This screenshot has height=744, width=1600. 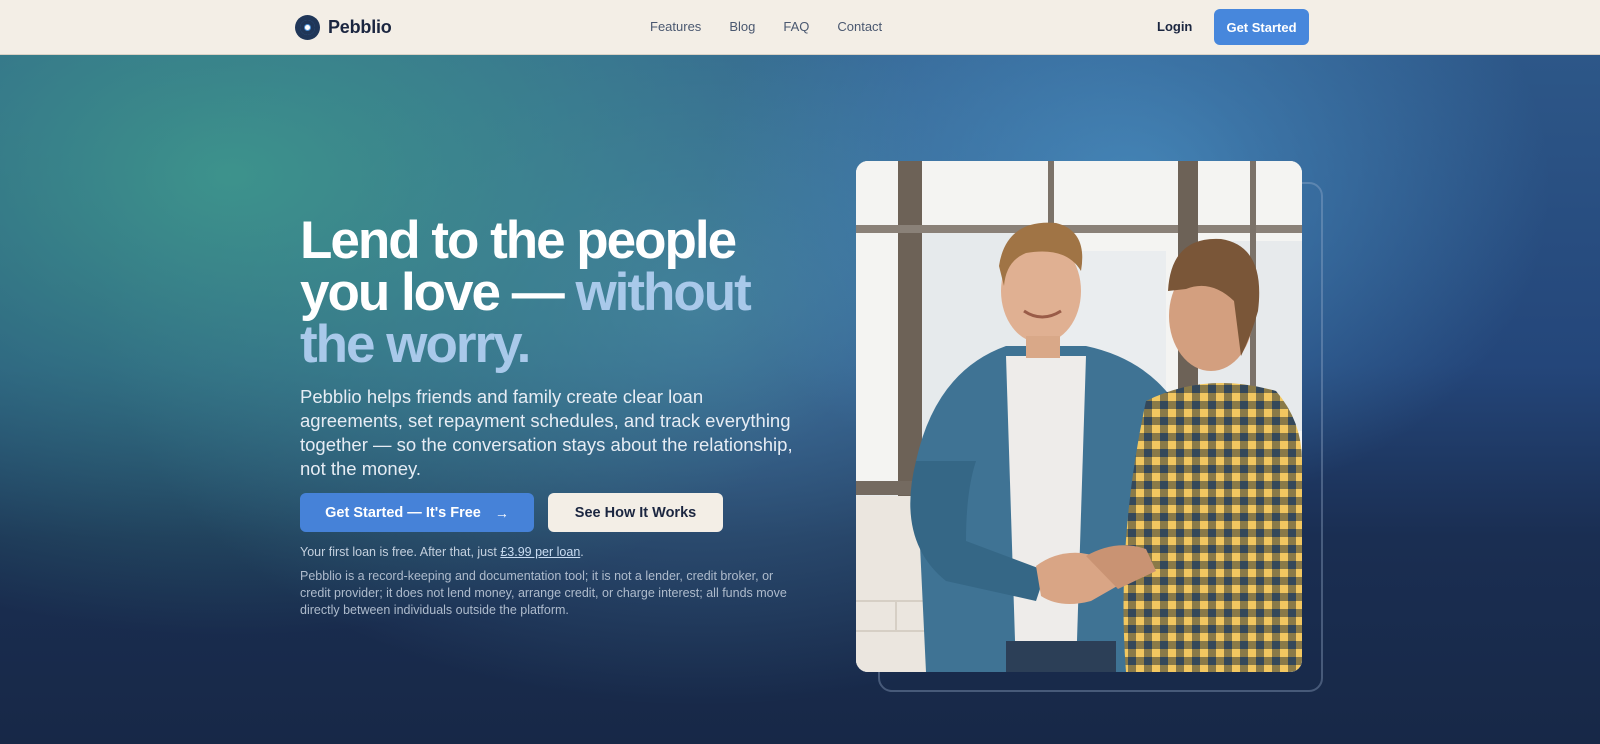 What do you see at coordinates (859, 26) in the screenshot?
I see `nav-link-contact: Contact` at bounding box center [859, 26].